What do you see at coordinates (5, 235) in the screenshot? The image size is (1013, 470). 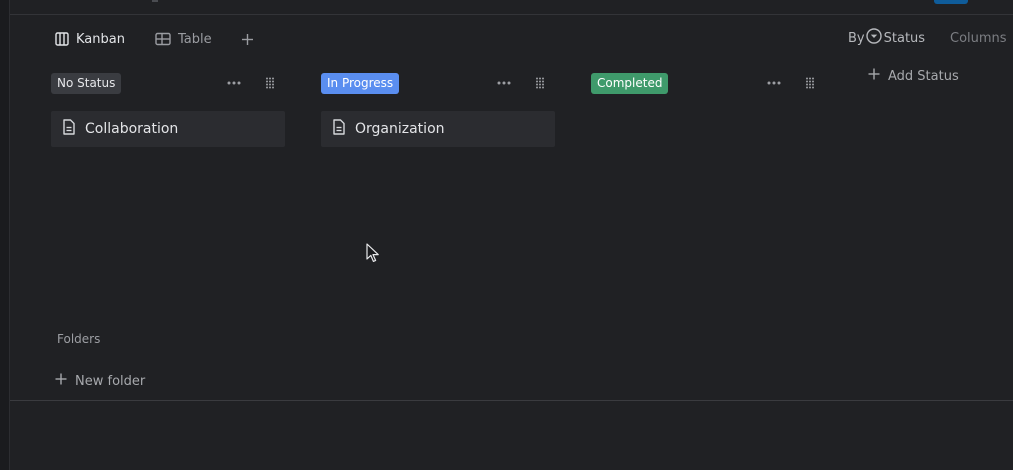 I see `left-edge-panel` at bounding box center [5, 235].